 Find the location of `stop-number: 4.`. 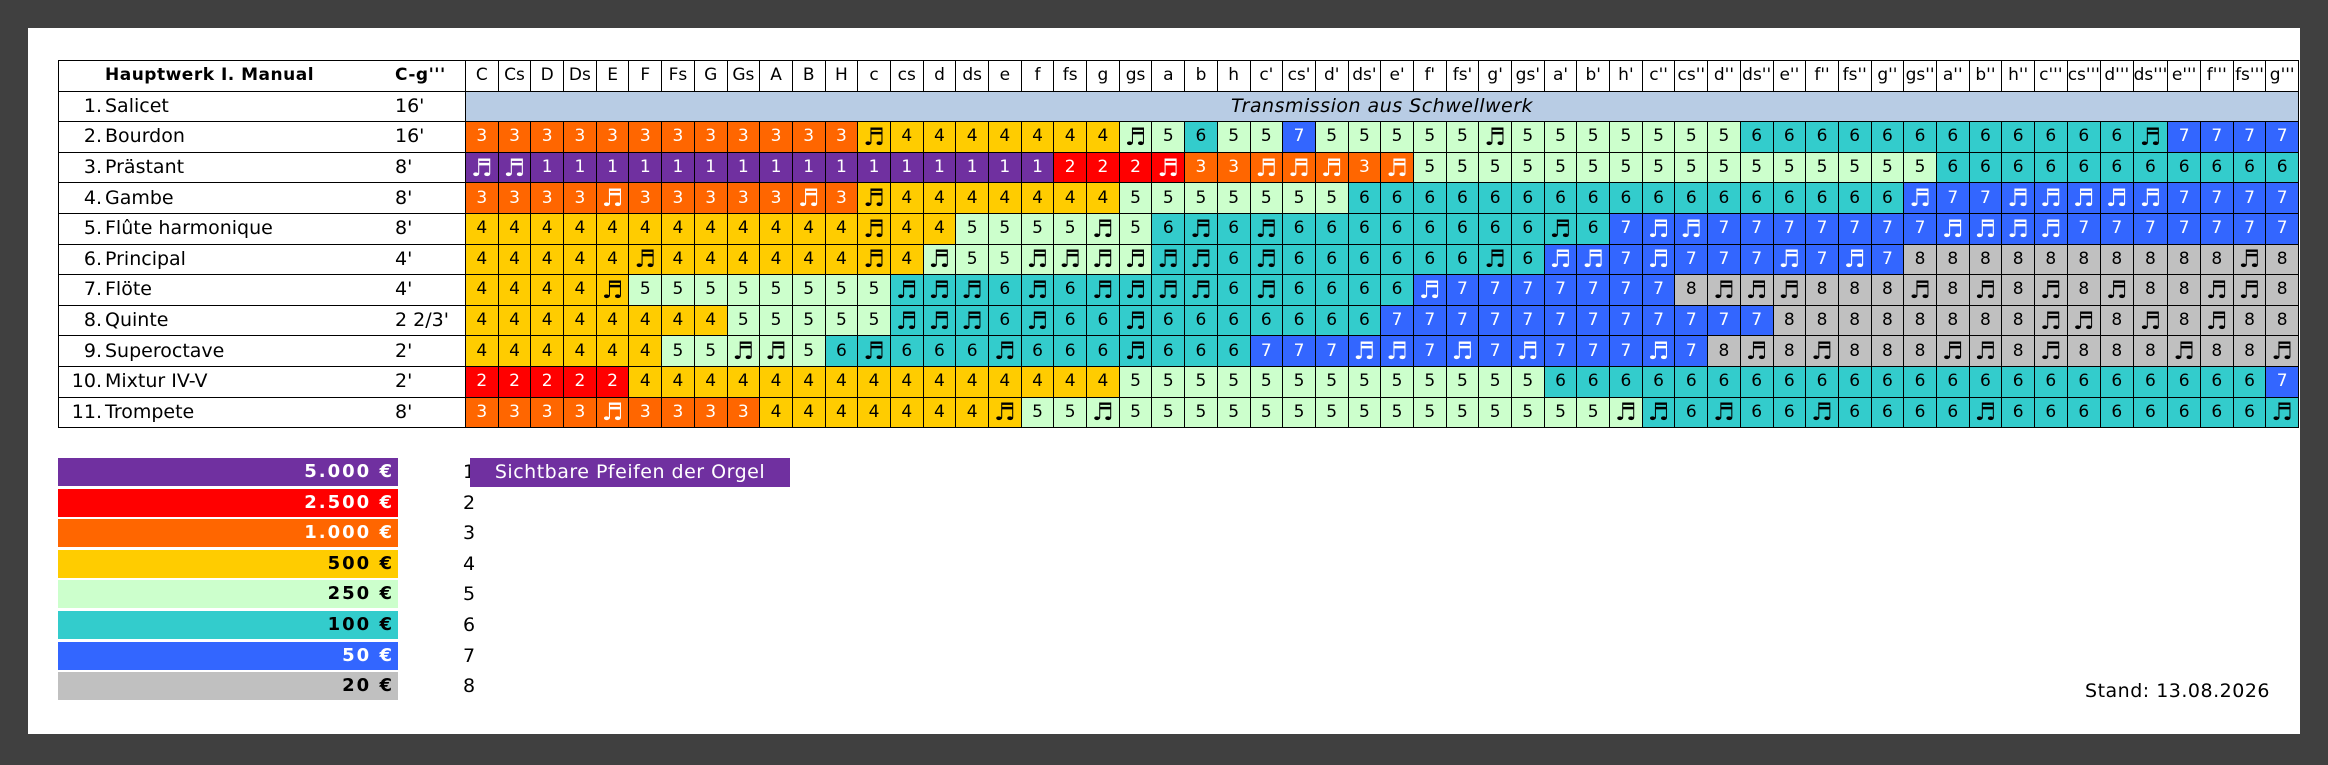

stop-number: 4. is located at coordinates (81, 198).